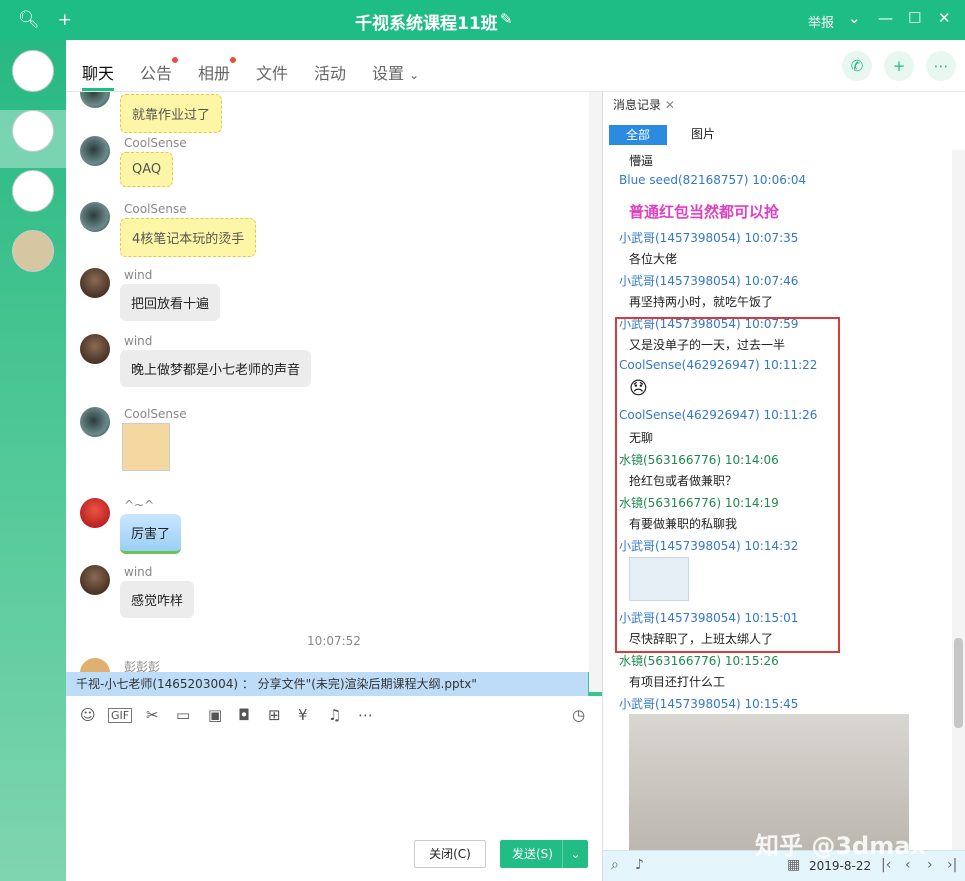 This screenshot has width=965, height=881. I want to click on emoji-icon: ☺, so click(88, 715).